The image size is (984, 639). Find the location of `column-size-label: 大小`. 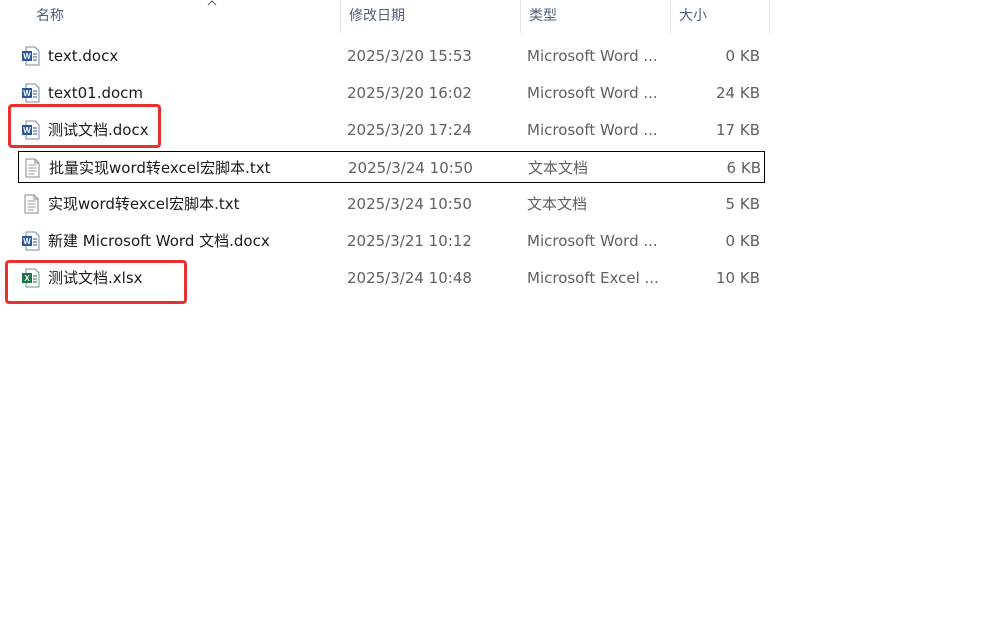

column-size-label: 大小 is located at coordinates (693, 16).